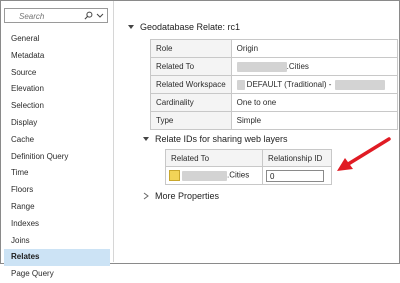  I want to click on search-input: Search, so click(31, 16).